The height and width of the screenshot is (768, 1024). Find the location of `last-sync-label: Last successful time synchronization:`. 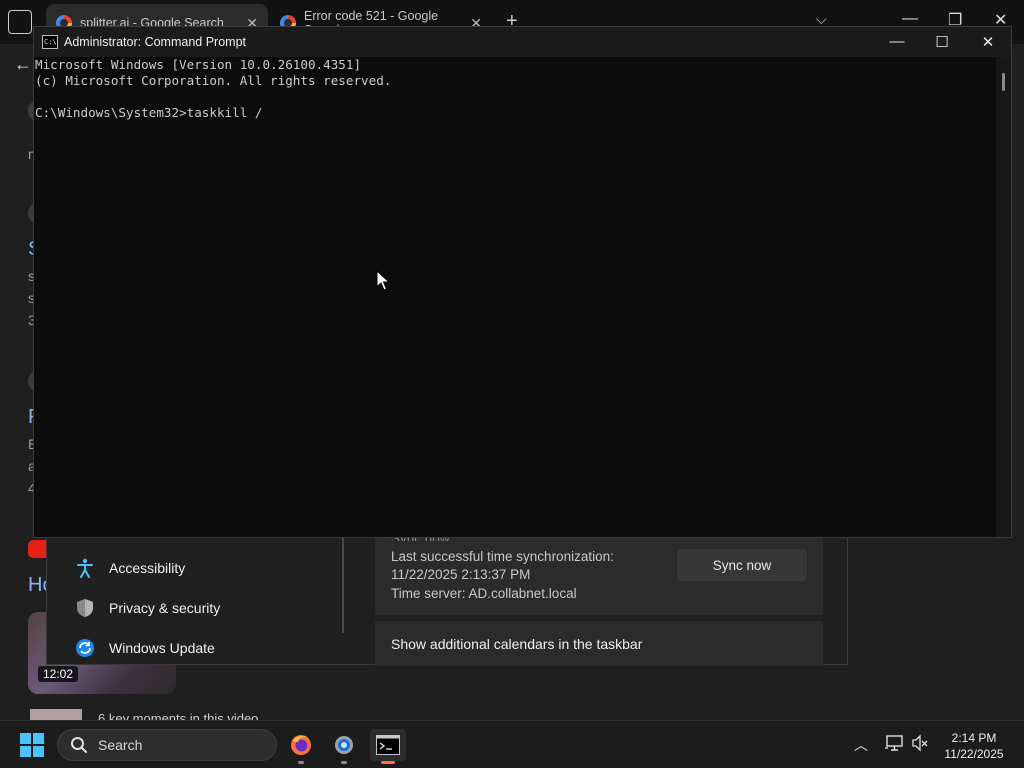

last-sync-label: Last successful time synchronization: is located at coordinates (502, 556).